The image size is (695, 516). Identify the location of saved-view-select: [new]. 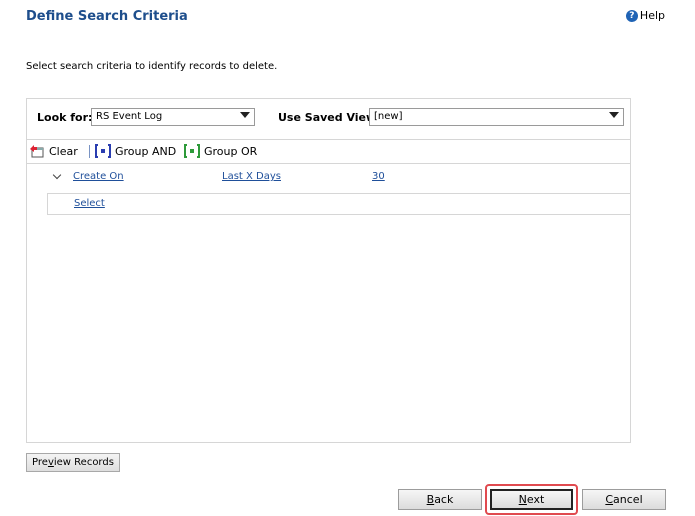
(496, 117).